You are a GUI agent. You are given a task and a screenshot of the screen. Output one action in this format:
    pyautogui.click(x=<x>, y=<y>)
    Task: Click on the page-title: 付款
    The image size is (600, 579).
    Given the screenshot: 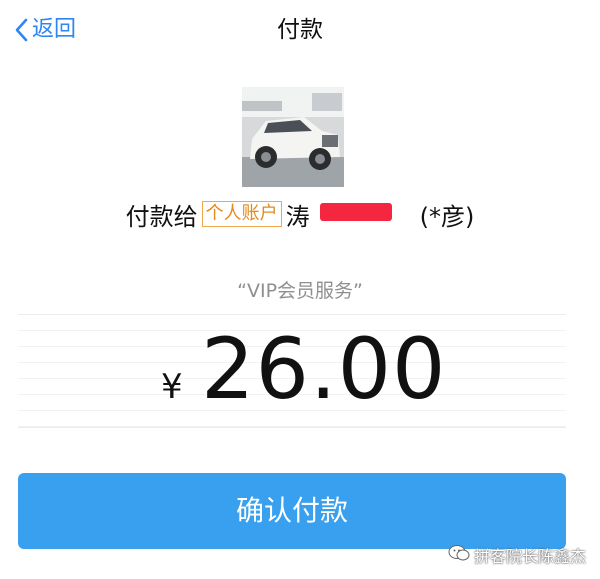 What is the action you would take?
    pyautogui.click(x=300, y=30)
    